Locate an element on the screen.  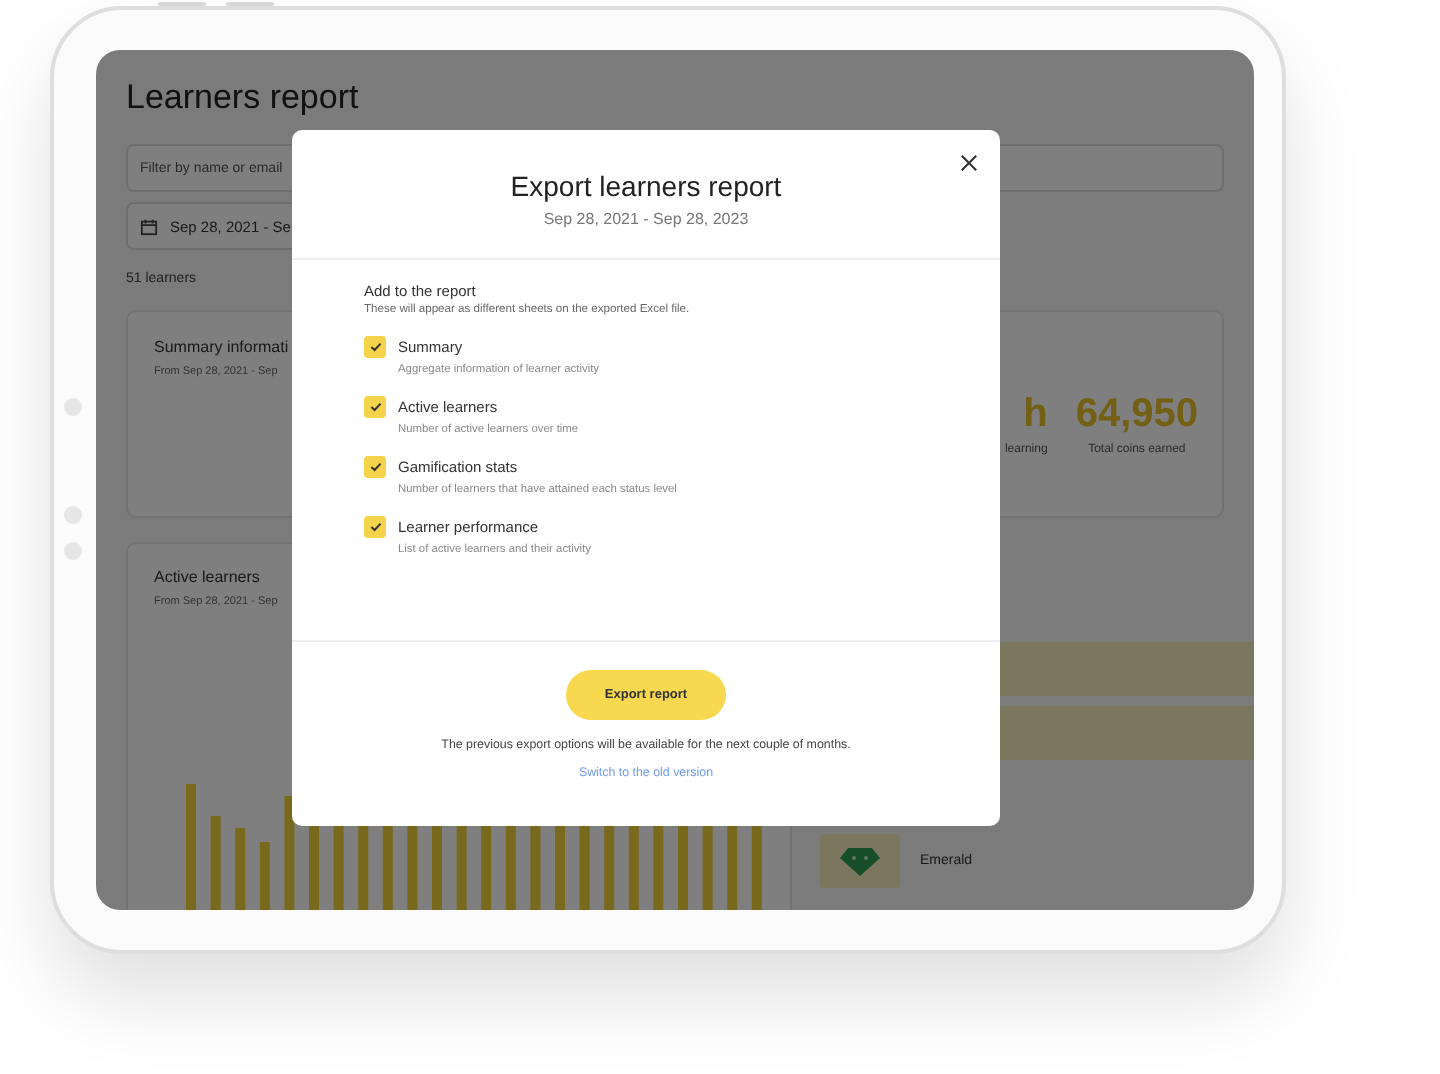
dialog-title: Export learners report is located at coordinates (646, 186).